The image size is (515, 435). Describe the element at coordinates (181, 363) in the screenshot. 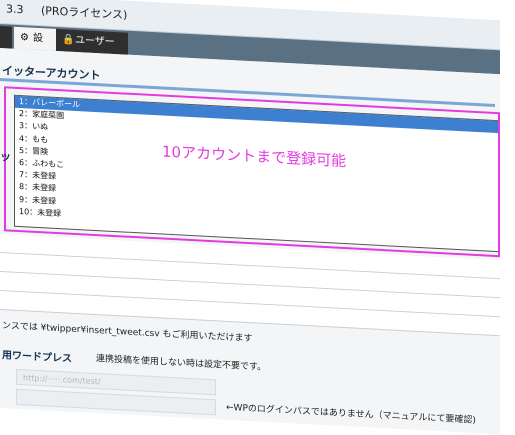

I see `wp-section-note: 連携投稿を使用しない時は設定不要です。` at that location.